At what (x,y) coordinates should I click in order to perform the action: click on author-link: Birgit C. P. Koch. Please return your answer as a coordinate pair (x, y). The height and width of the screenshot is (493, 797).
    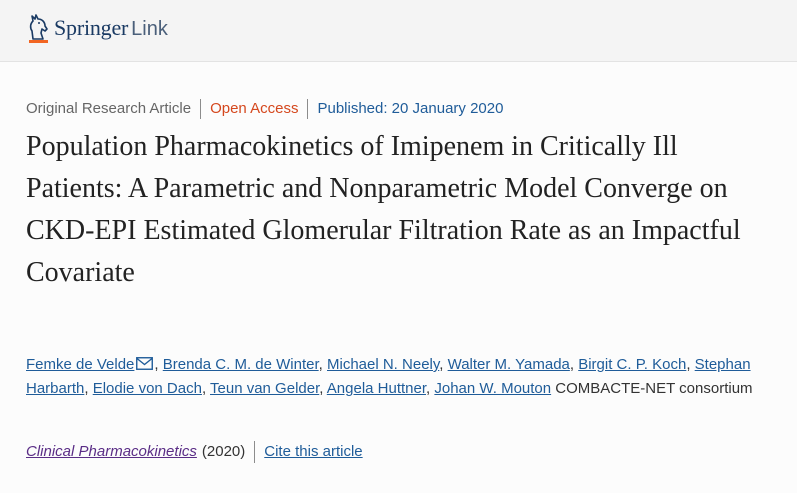
    Looking at the image, I should click on (632, 364).